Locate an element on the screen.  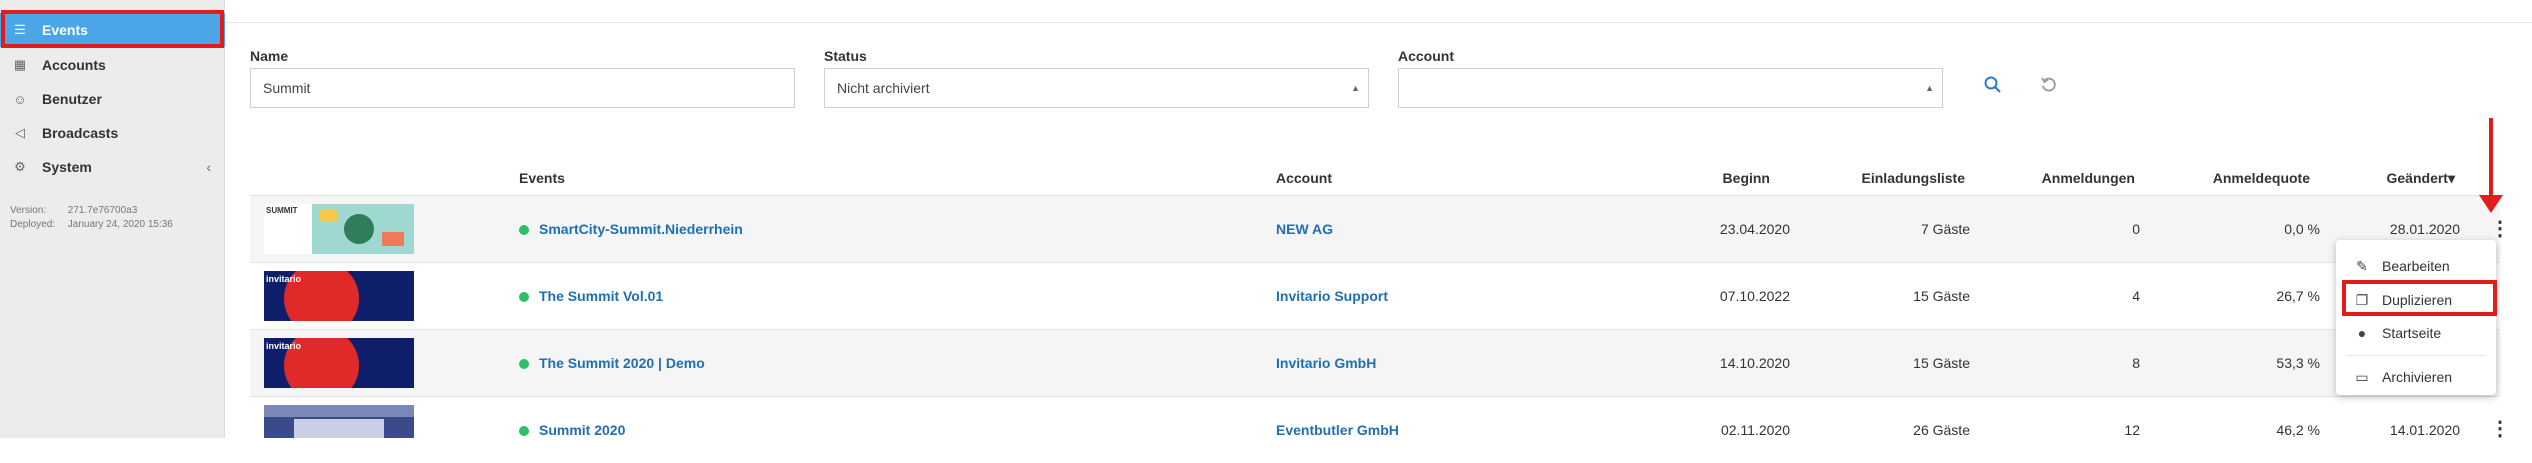
menu-item-archivieren: ▭ Archivieren is located at coordinates (2416, 377).